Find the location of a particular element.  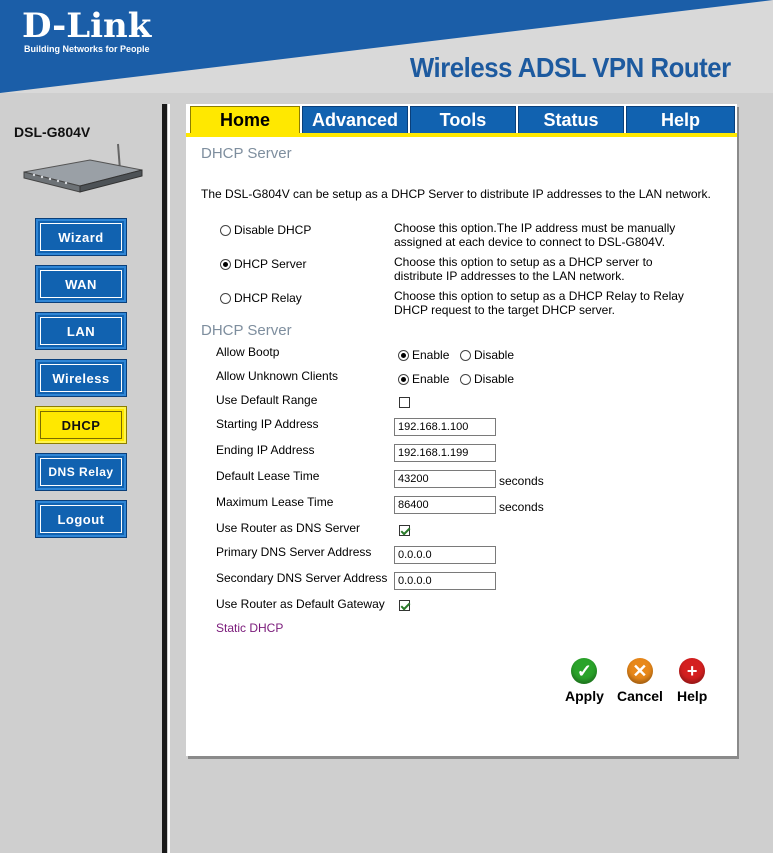

tab-label: Status is located at coordinates (571, 119).